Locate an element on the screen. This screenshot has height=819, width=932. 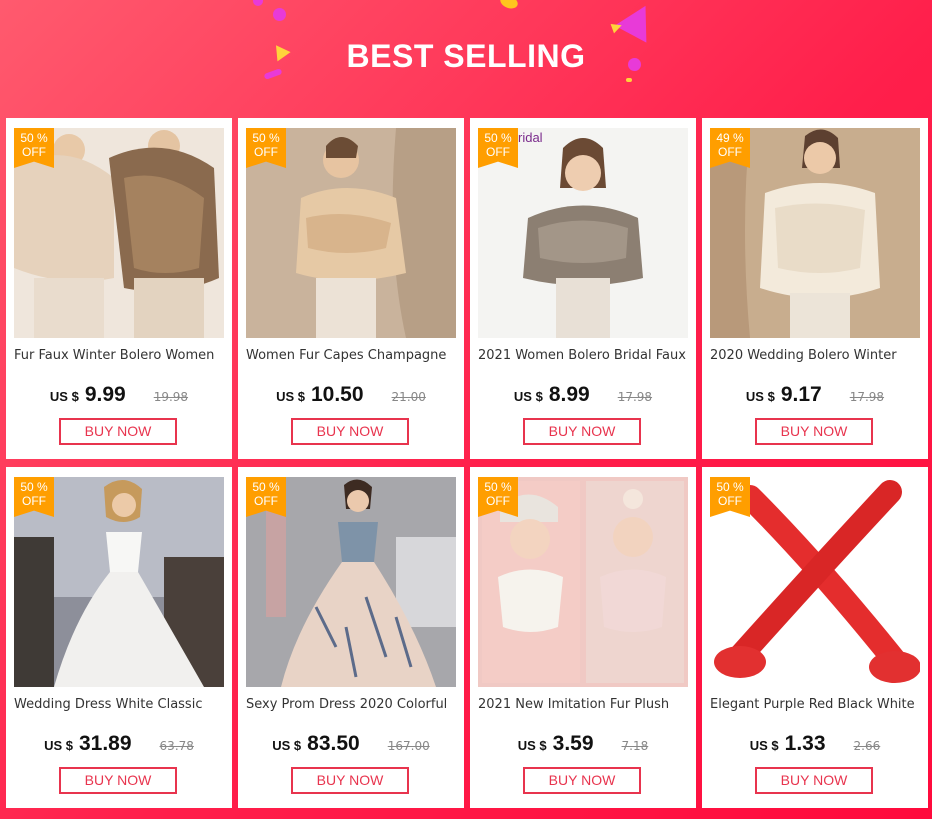
price-row: US $ 31.89 63.78 is located at coordinates (119, 744).